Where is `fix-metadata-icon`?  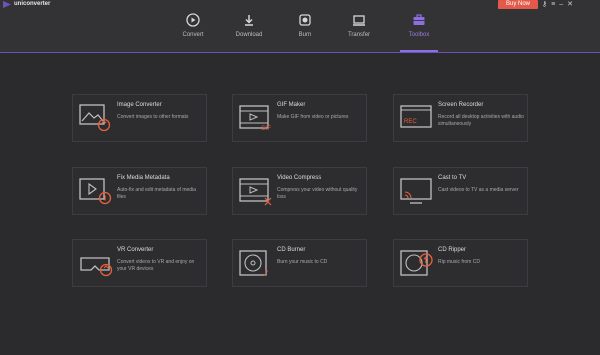 fix-metadata-icon is located at coordinates (95, 191).